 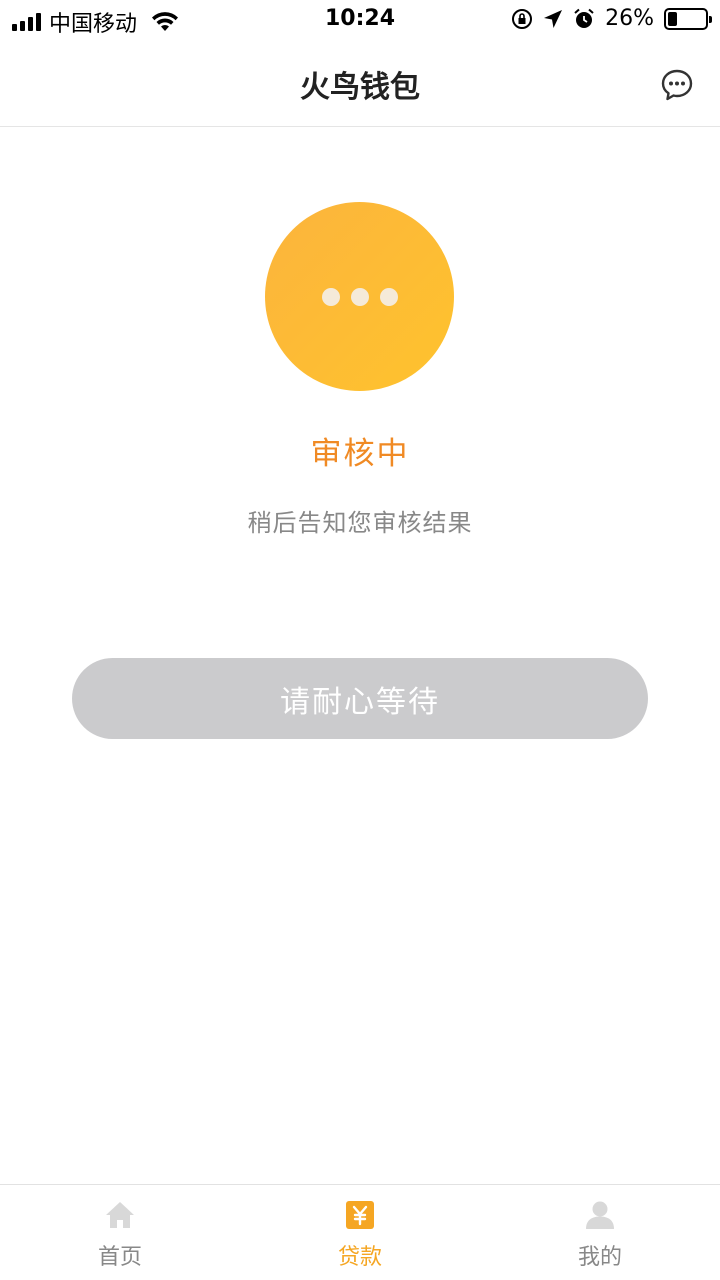 What do you see at coordinates (360, 523) in the screenshot?
I see `review-status-subtitle: 稍后告知您审核结果` at bounding box center [360, 523].